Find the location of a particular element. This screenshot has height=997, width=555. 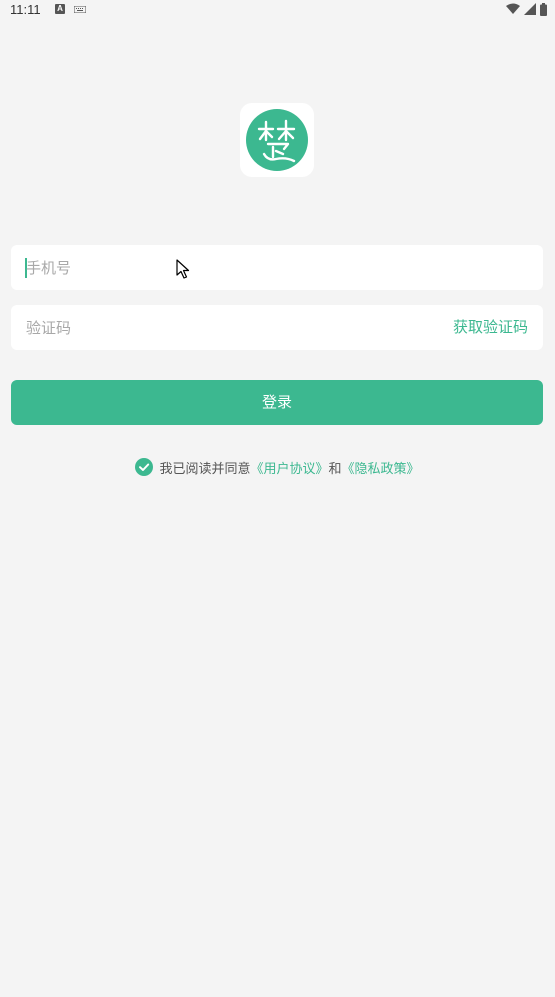

logo-circle is located at coordinates (277, 140).